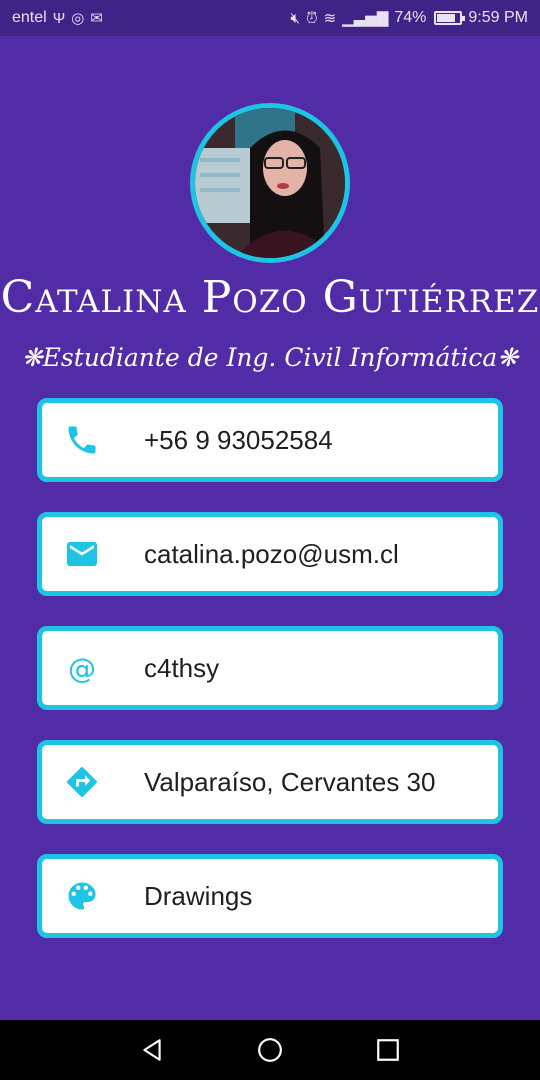 Image resolution: width=540 pixels, height=1080 pixels. Describe the element at coordinates (450, 18) in the screenshot. I see `battery-icon` at that location.